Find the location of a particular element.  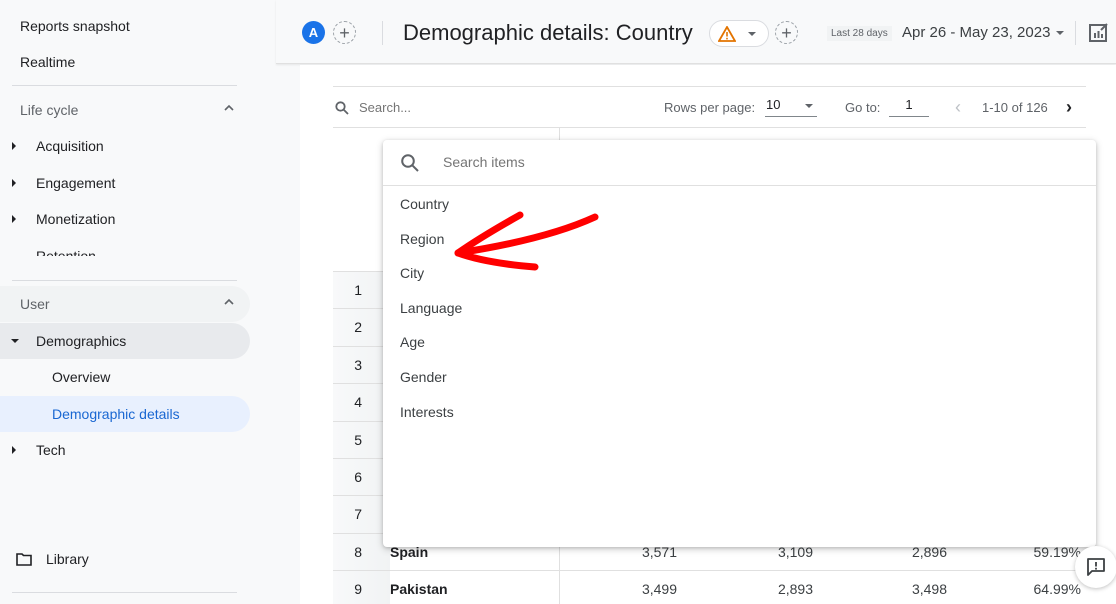

warning-dropdown is located at coordinates (739, 33).